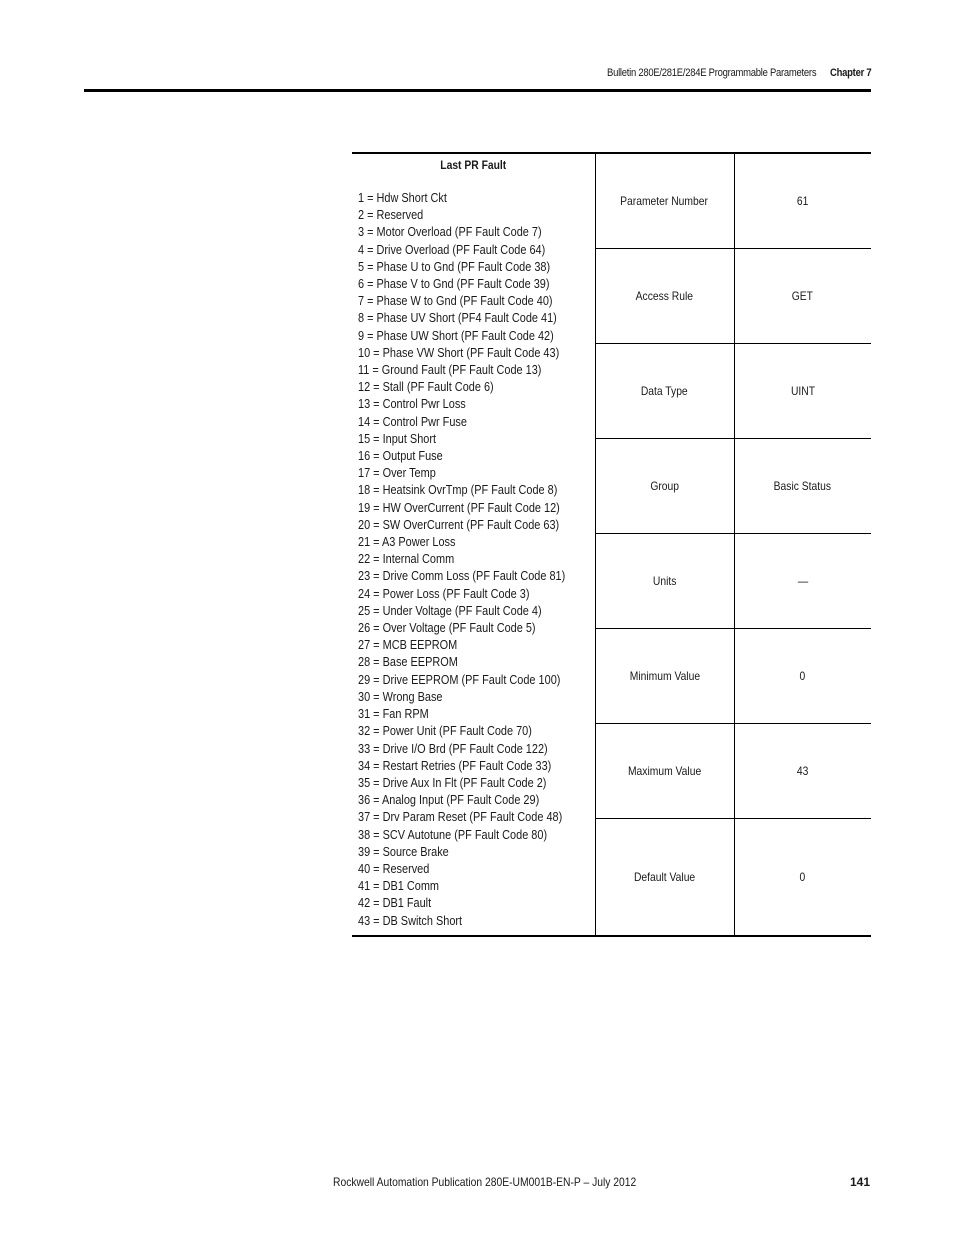  I want to click on enum-value-item: 2 = Reserved, so click(391, 215).